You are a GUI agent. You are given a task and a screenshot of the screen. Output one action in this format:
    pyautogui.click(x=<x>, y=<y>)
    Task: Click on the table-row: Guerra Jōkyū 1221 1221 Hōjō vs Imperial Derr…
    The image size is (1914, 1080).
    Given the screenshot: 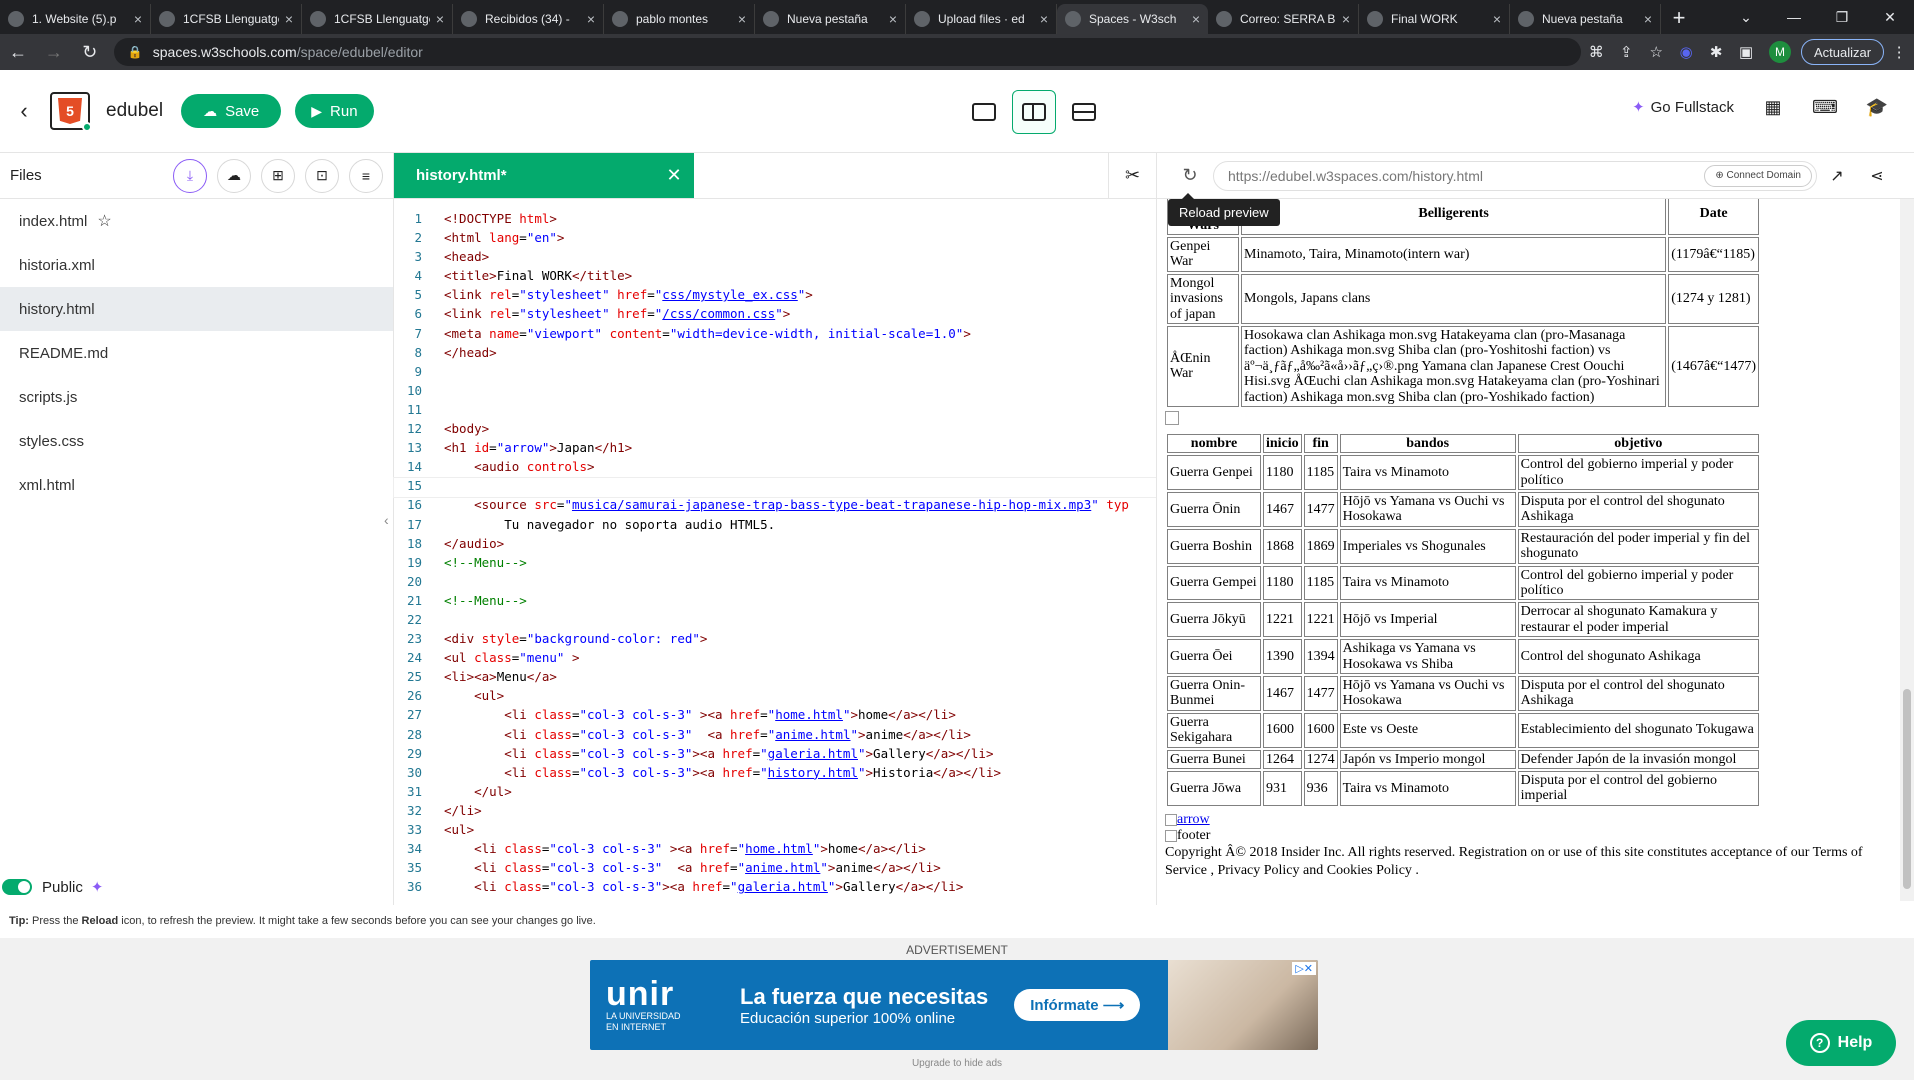 What is the action you would take?
    pyautogui.click(x=1463, y=620)
    